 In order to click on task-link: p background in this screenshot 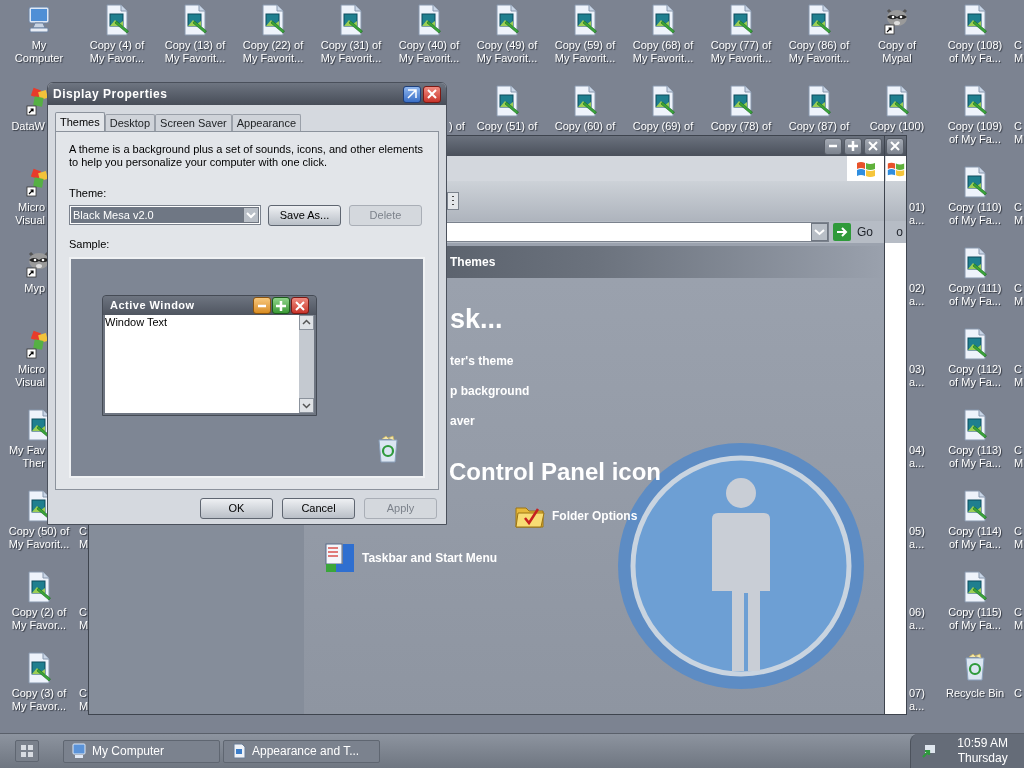, I will do `click(490, 391)`.